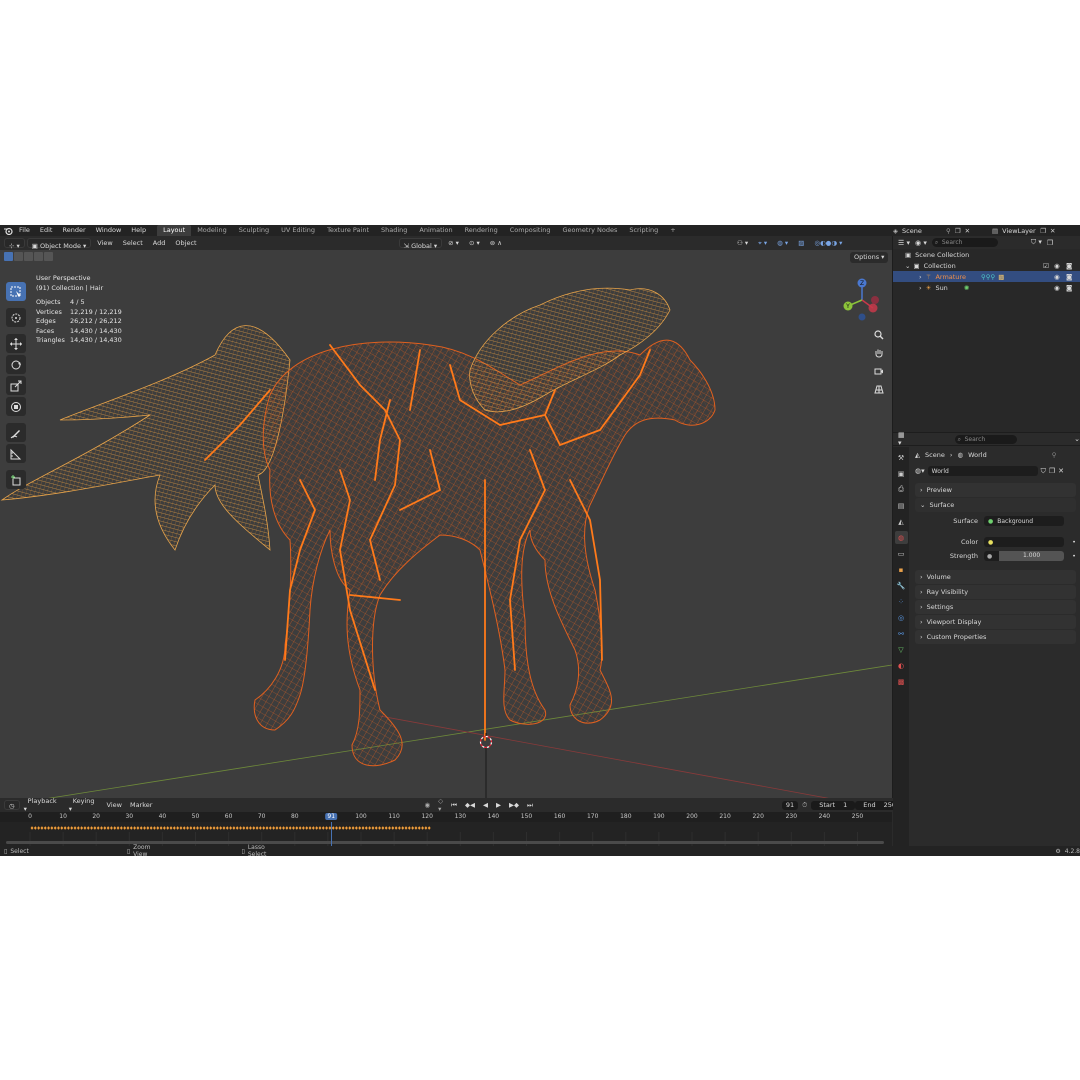 This screenshot has width=1080, height=1080. I want to click on proportional-edit-icon: ⊚ ∧, so click(496, 243).